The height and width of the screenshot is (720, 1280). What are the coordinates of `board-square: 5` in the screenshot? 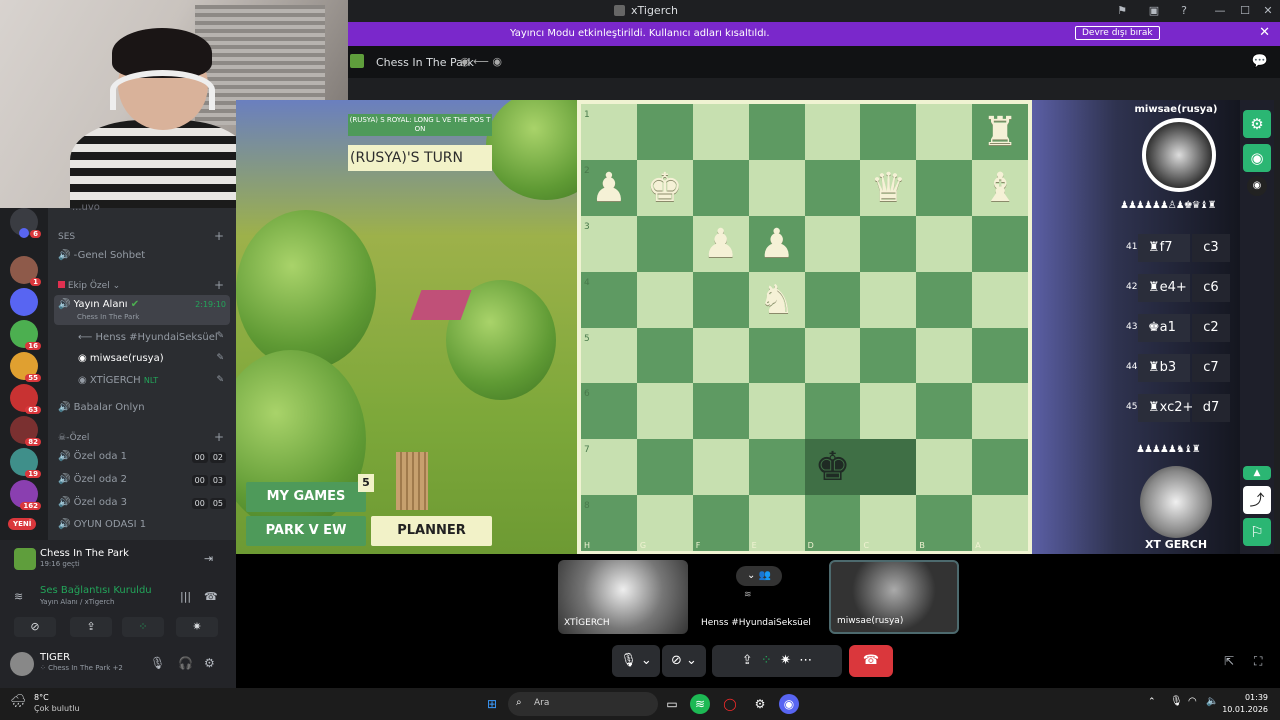 It's located at (609, 355).